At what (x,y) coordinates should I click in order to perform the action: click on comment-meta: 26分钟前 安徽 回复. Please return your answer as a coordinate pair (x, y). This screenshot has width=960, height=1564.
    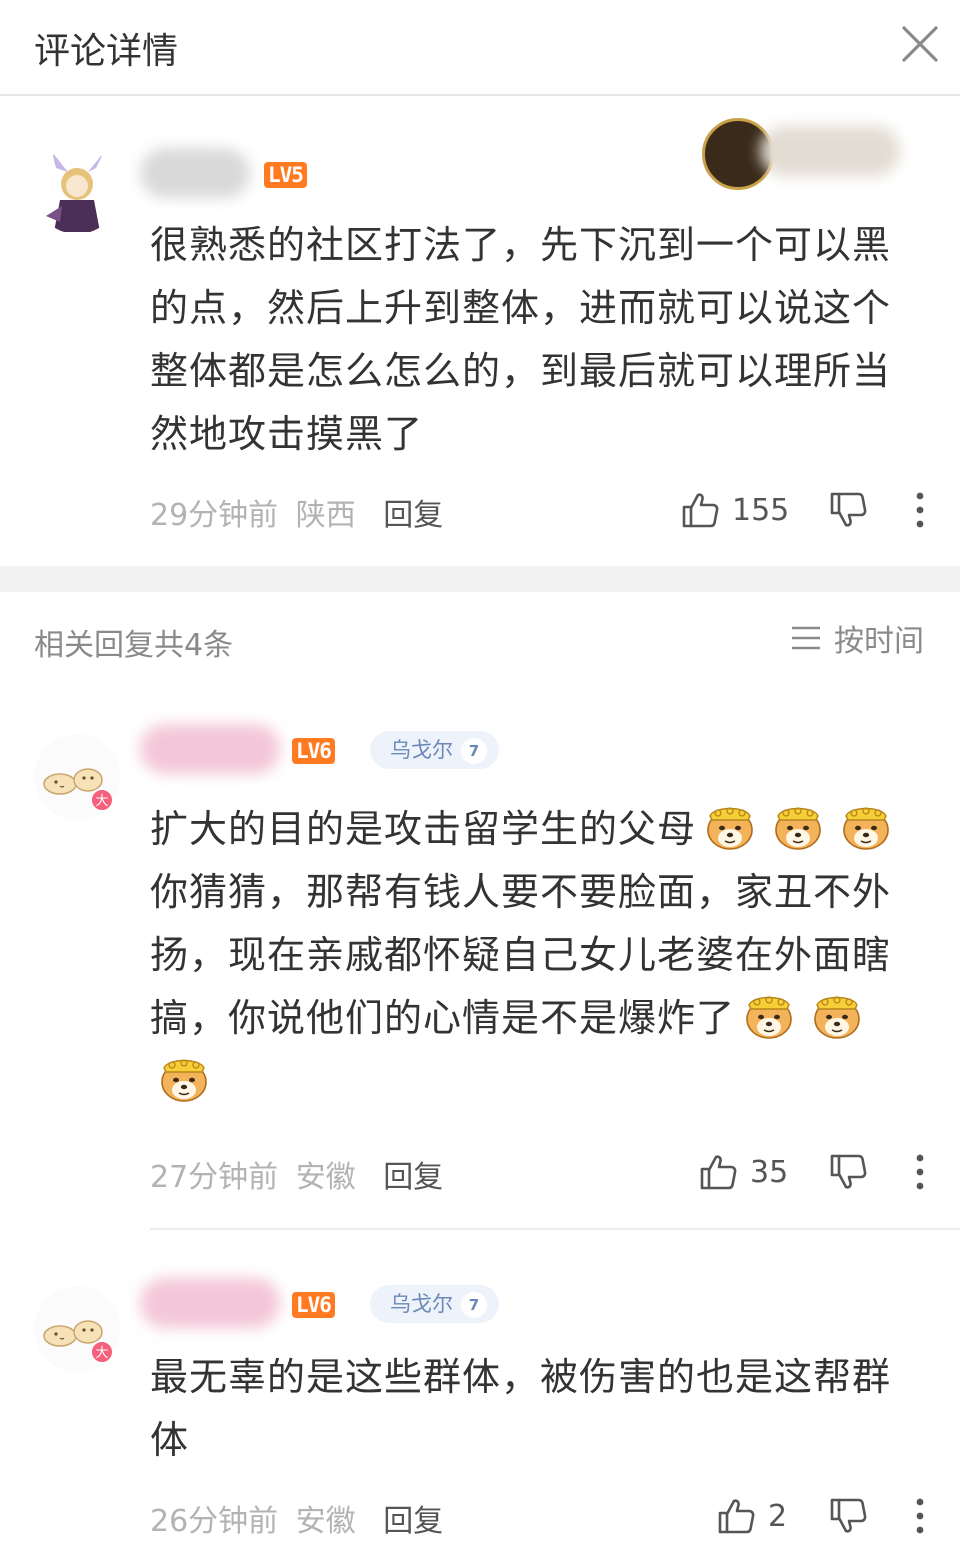
    Looking at the image, I should click on (296, 1518).